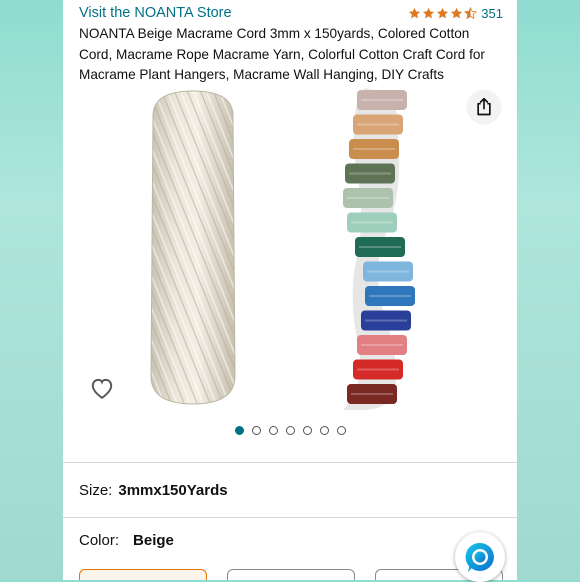 The width and height of the screenshot is (580, 582). I want to click on size-value: 3mmx150Yards, so click(173, 490).